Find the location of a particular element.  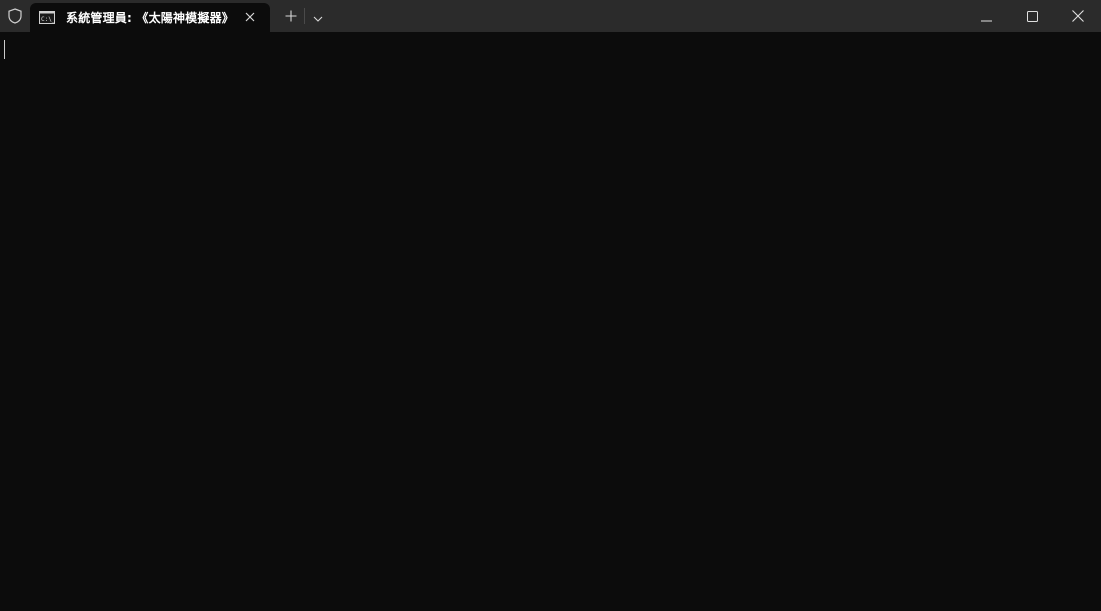

minimize-button is located at coordinates (986, 16).